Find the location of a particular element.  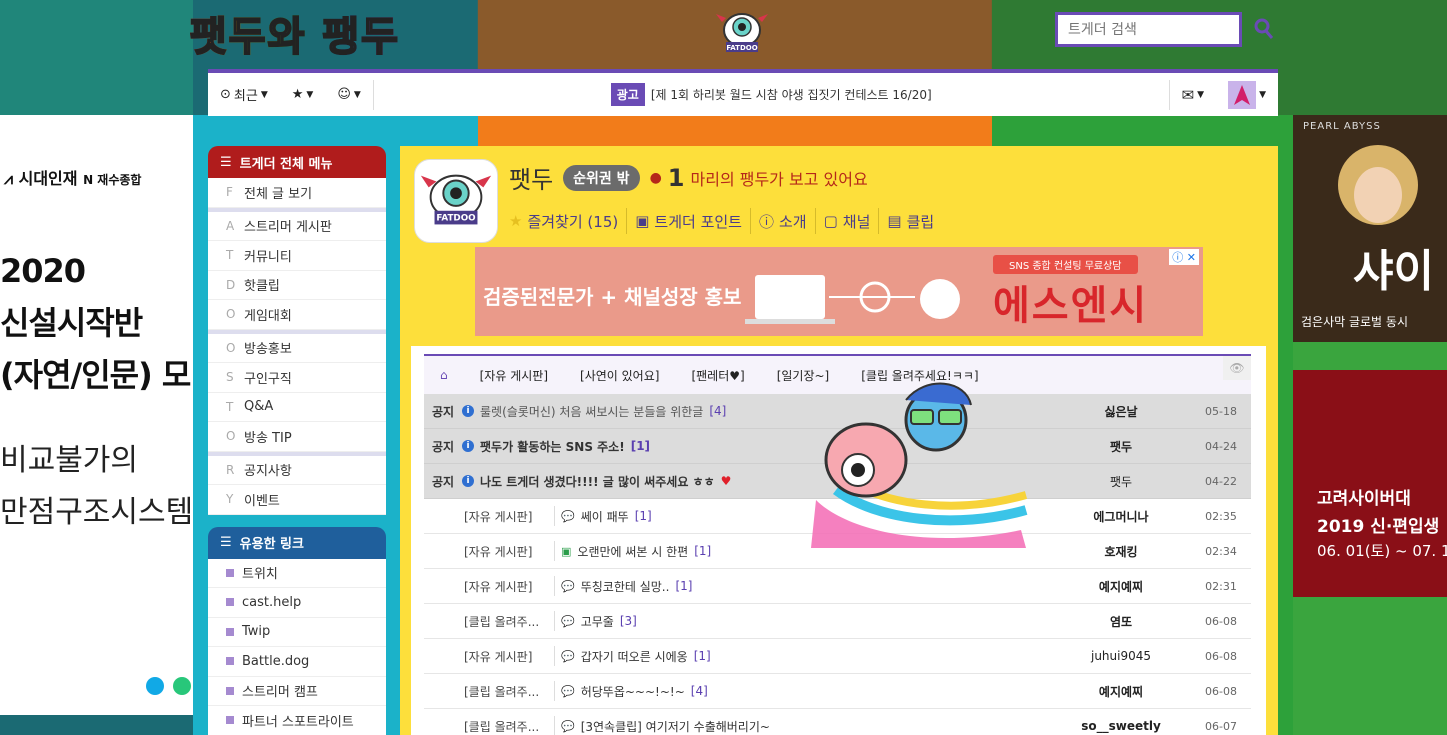

post-author: 에그머니나 is located at coordinates (1121, 516).